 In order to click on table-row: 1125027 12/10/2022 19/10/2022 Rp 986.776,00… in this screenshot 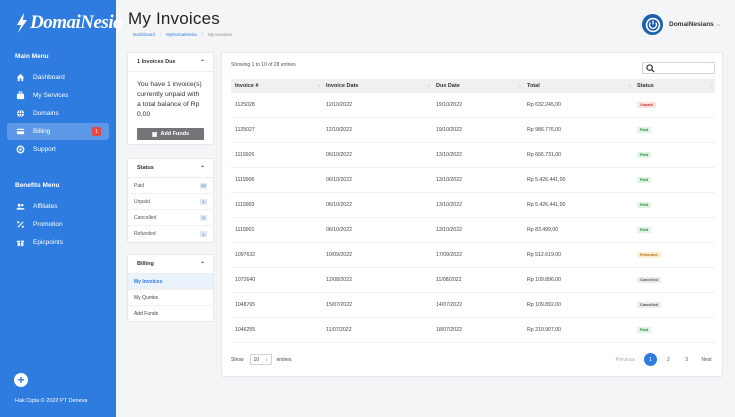, I will do `click(473, 130)`.